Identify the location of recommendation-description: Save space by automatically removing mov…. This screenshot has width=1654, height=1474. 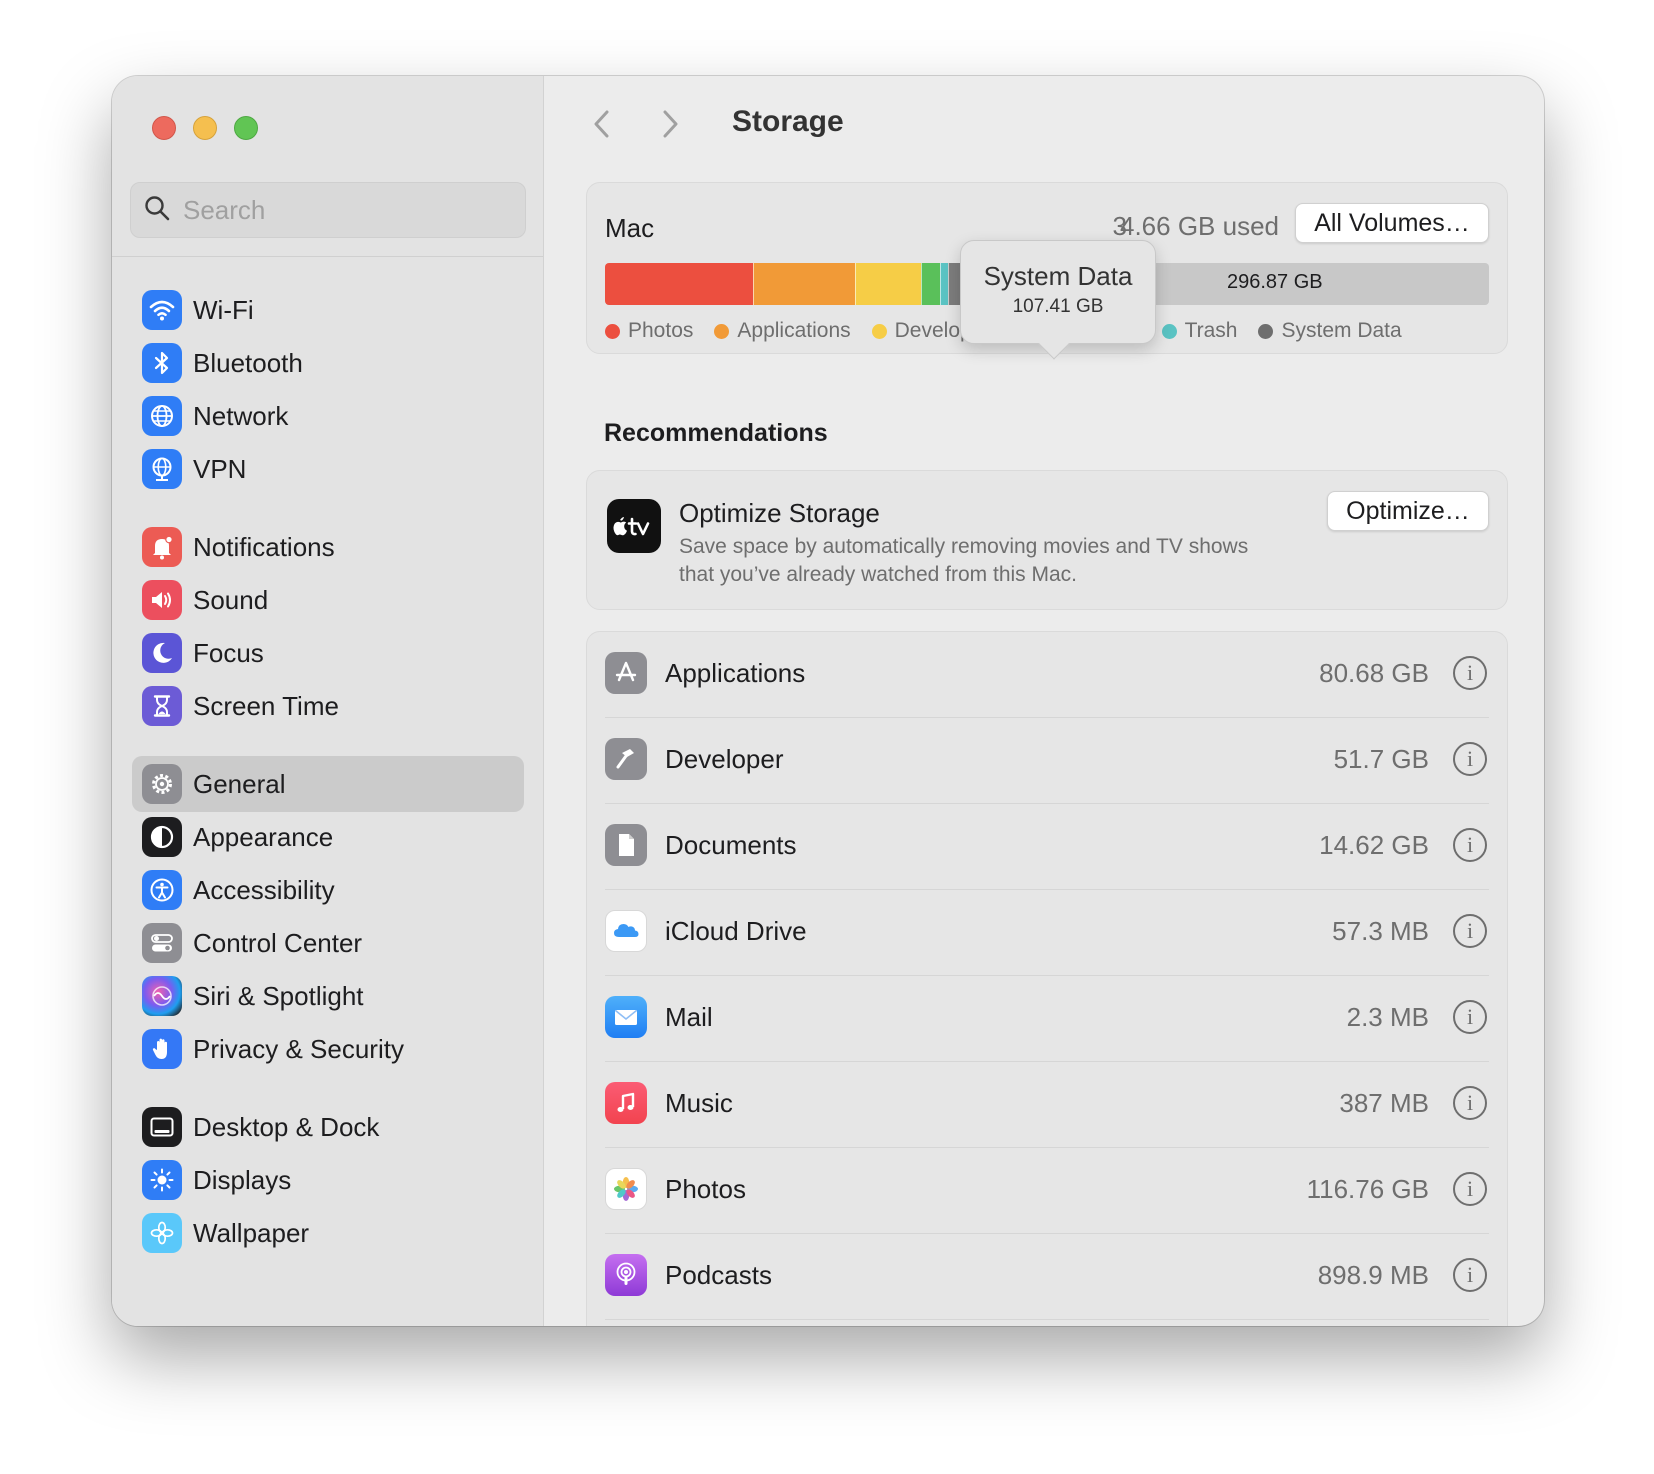
(964, 560).